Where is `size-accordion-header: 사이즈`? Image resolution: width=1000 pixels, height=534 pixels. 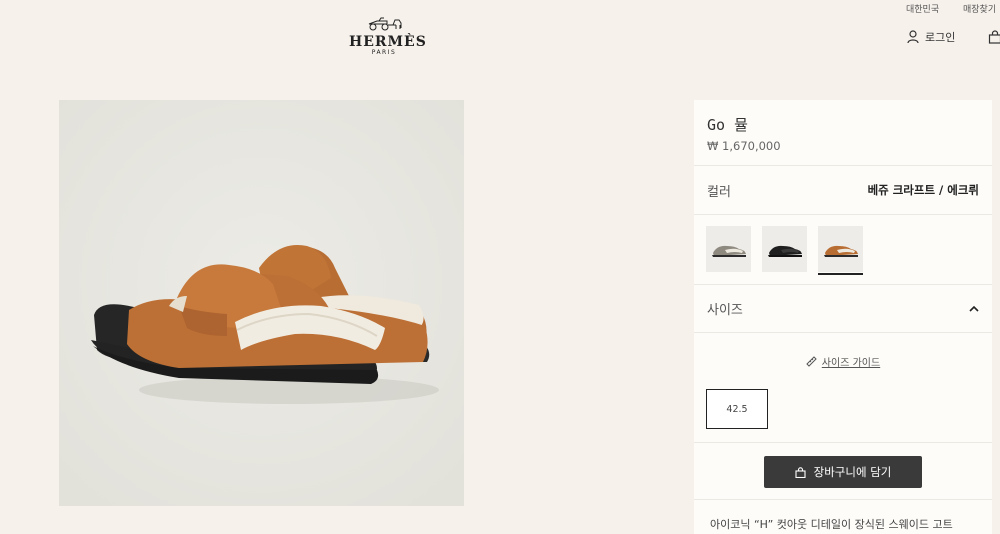
size-accordion-header: 사이즈 is located at coordinates (843, 309).